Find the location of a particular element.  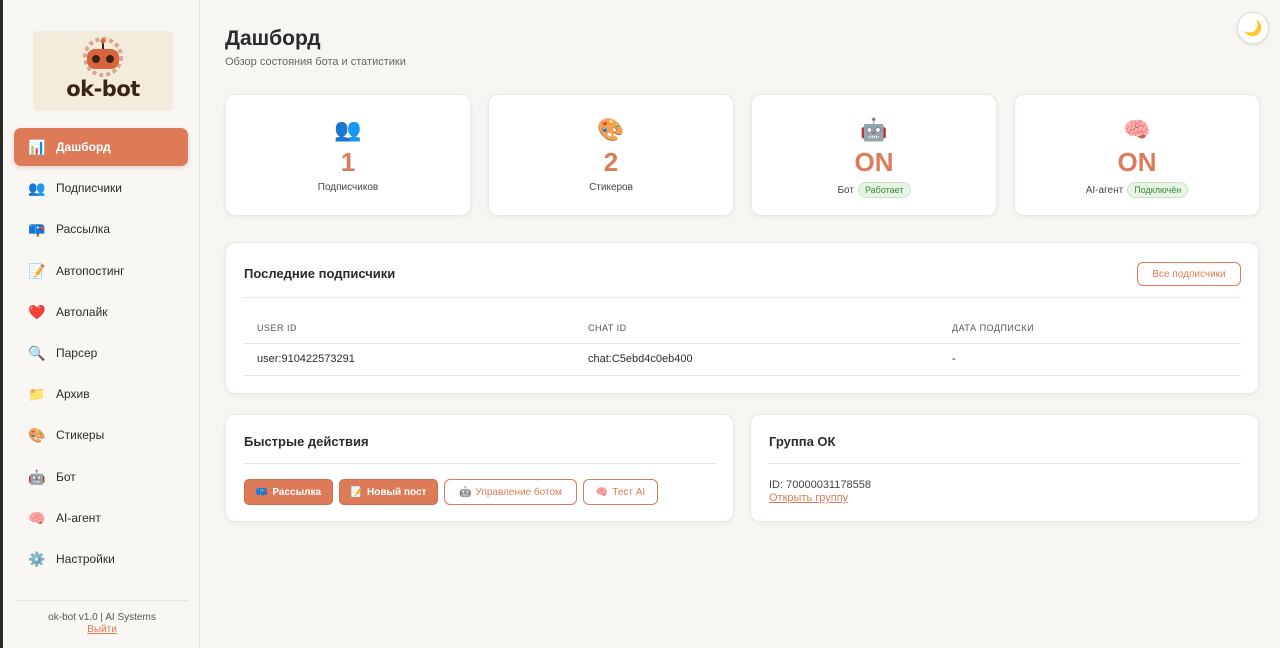

sidebar-item-label: Рассылка is located at coordinates (83, 229).